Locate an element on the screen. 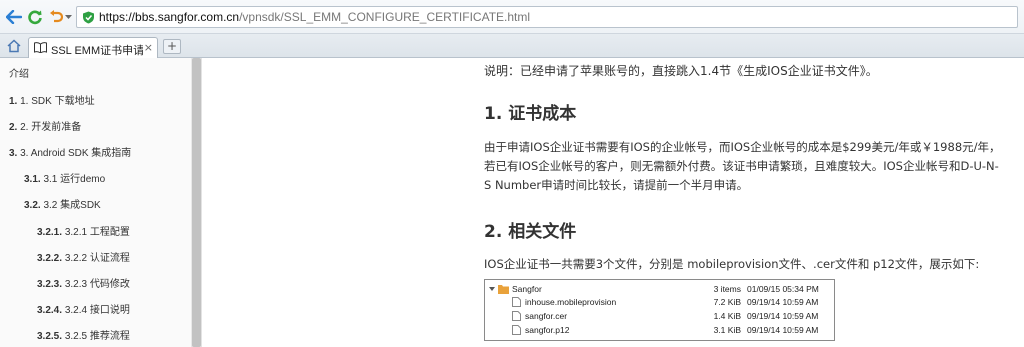 The width and height of the screenshot is (1024, 347). file-row: sangfor.p12 3.1 KiB 09/19/14 10:59 AM is located at coordinates (659, 330).